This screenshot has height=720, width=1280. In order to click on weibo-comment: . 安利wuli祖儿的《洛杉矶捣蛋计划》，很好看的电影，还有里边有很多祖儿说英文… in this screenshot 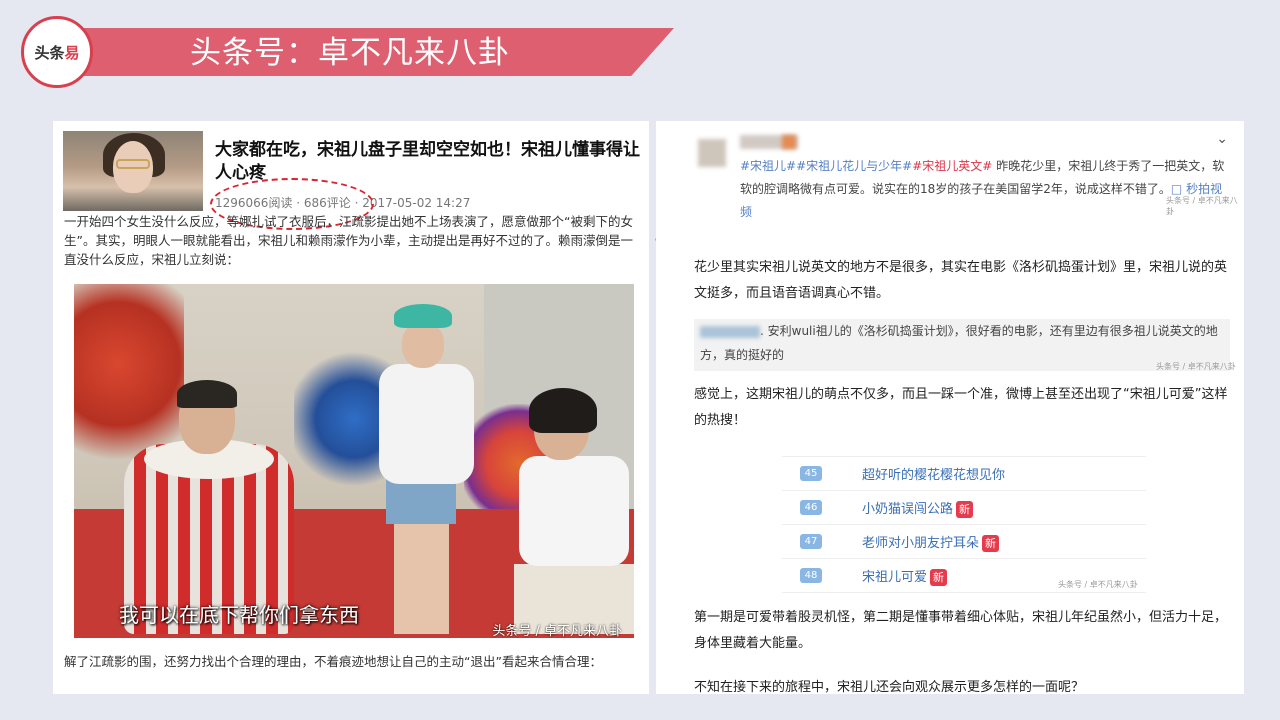, I will do `click(962, 345)`.